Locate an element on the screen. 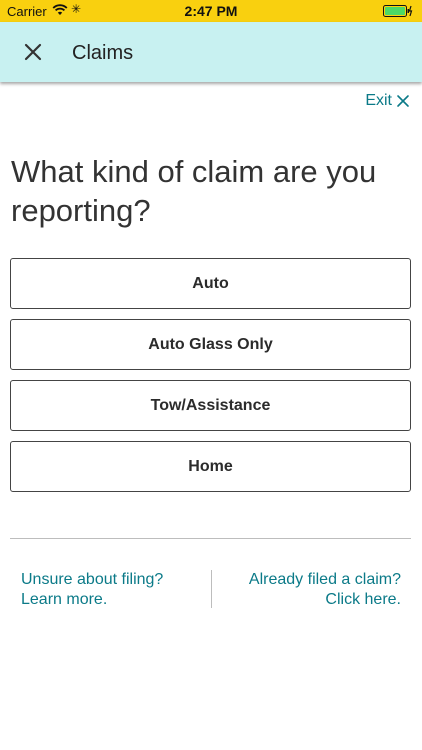 This screenshot has height=750, width=422. already-filed-link: Already filed a claim? Click here. is located at coordinates (325, 590).